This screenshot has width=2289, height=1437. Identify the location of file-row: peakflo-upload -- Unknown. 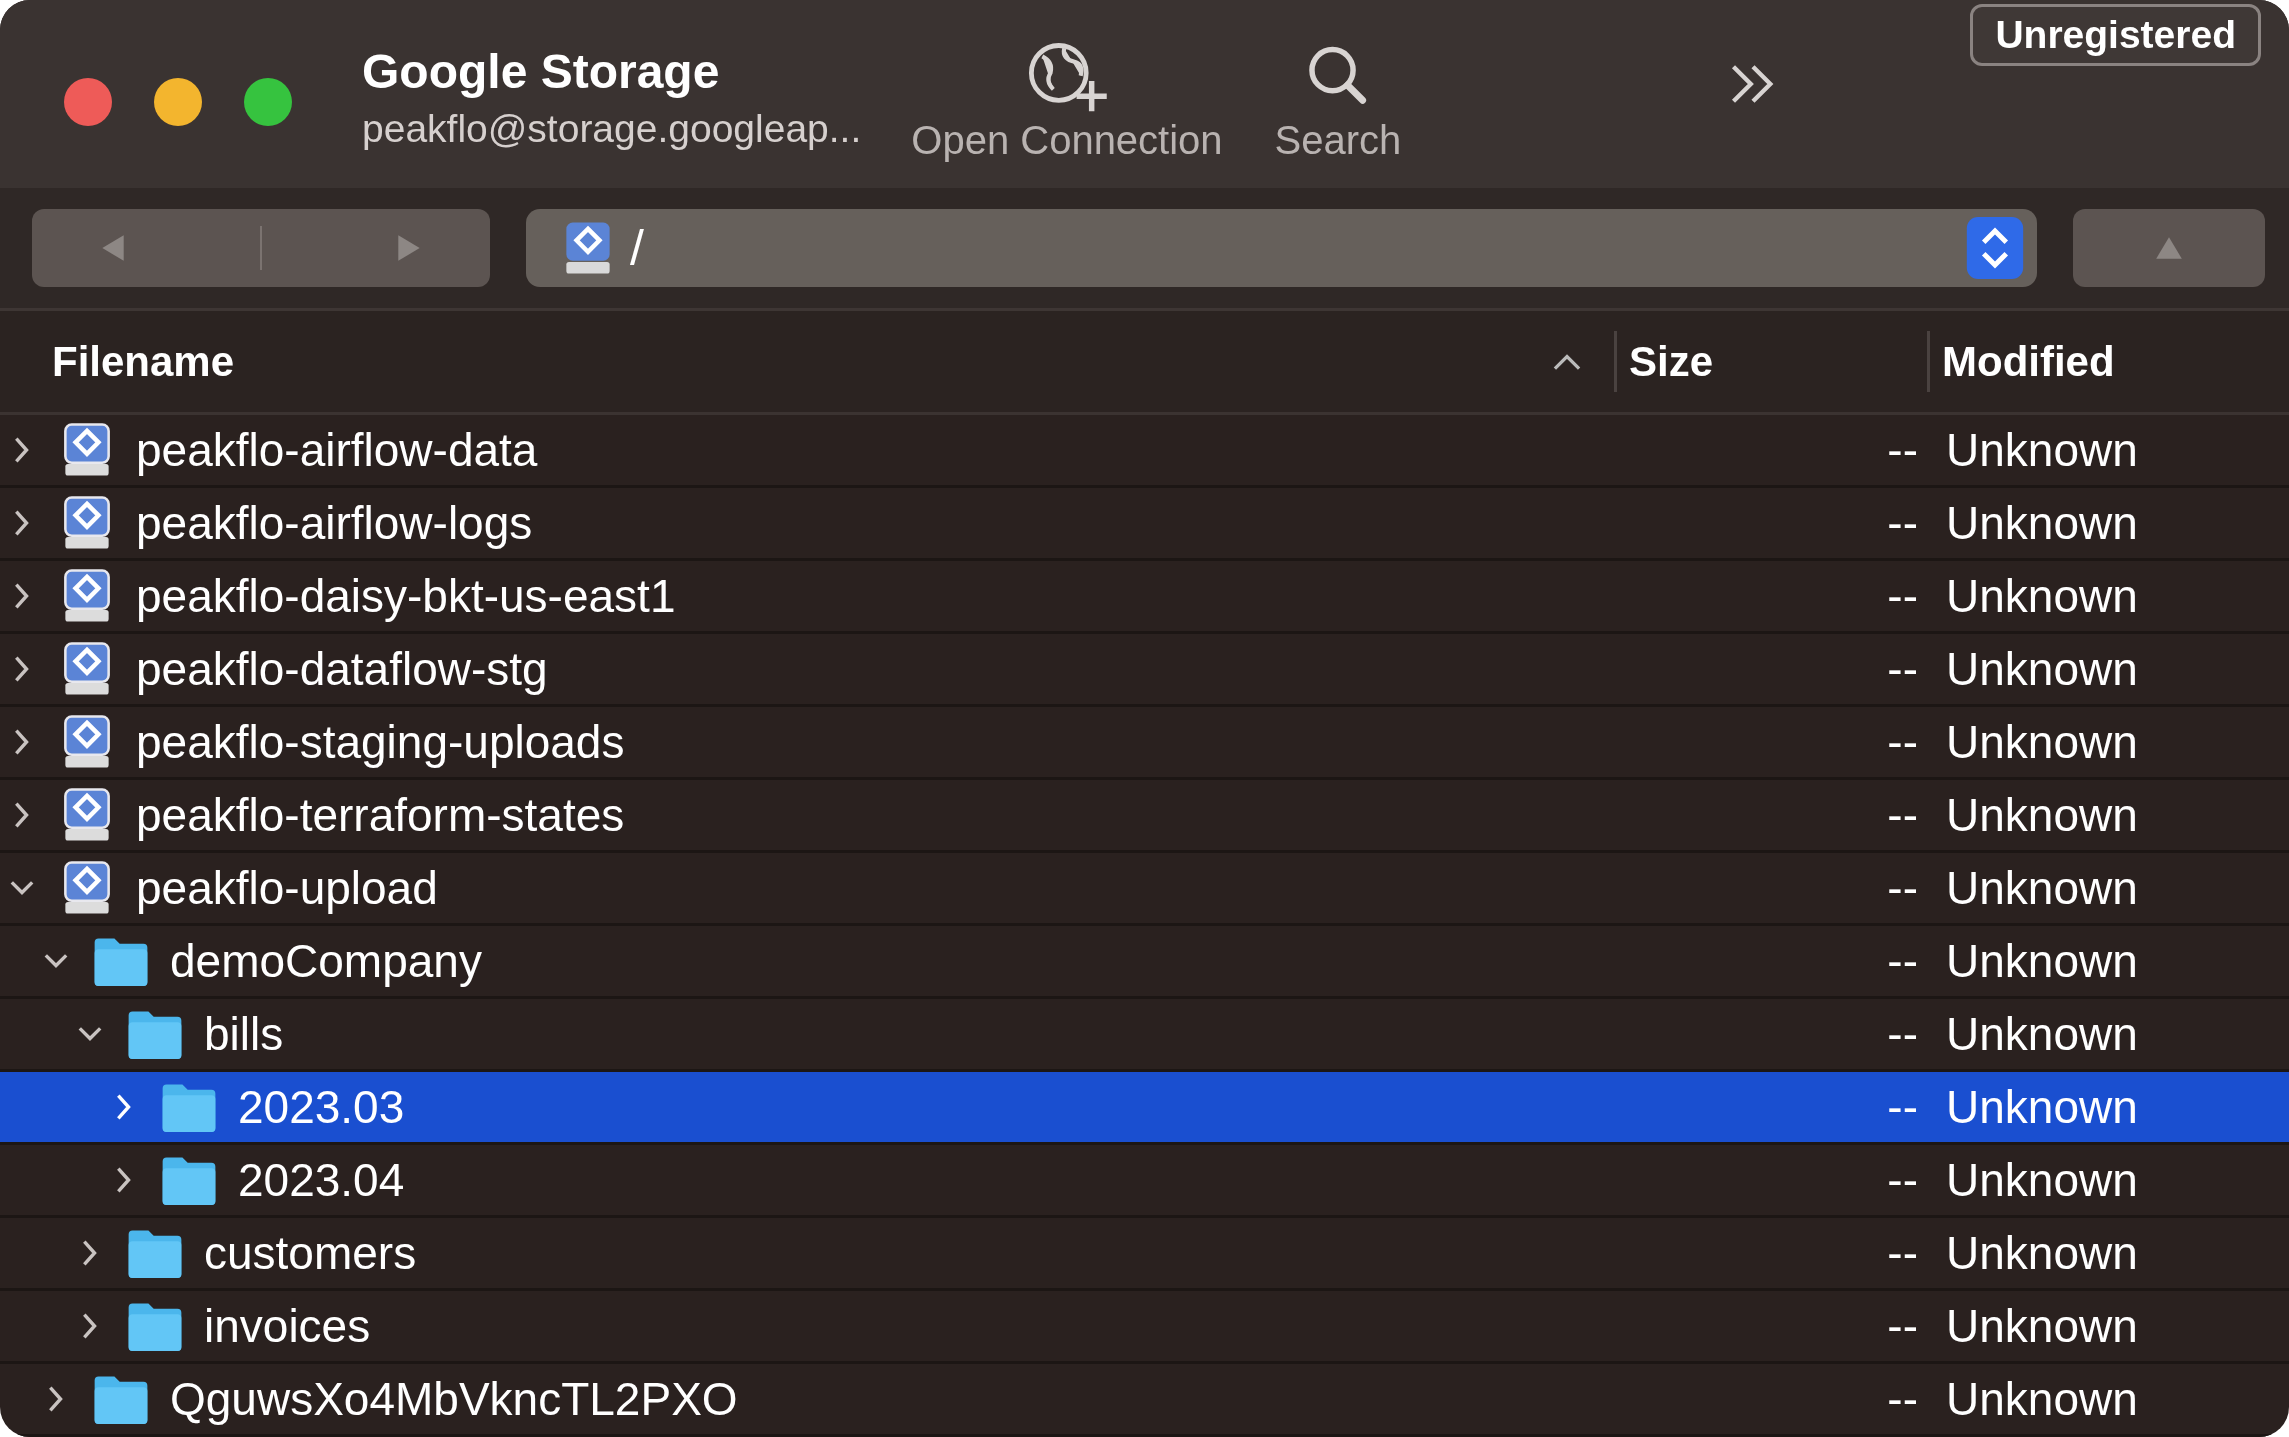
(1144, 889).